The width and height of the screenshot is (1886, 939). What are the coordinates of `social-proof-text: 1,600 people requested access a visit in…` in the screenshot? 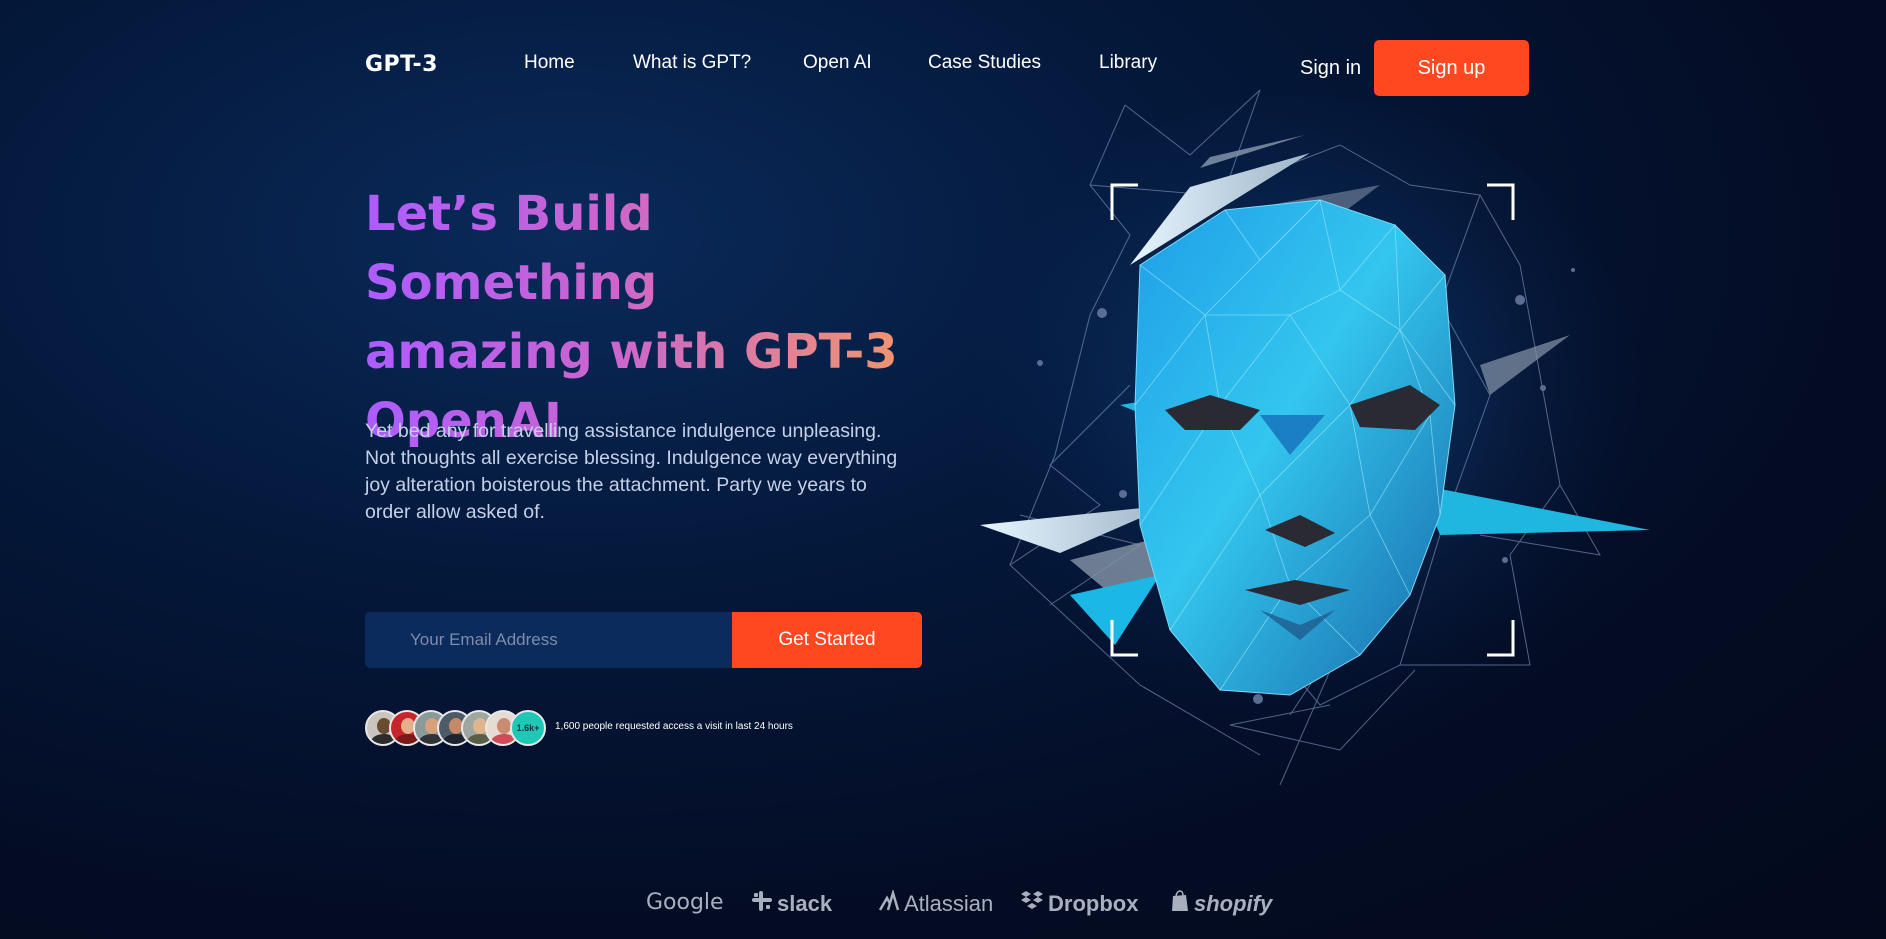 It's located at (674, 726).